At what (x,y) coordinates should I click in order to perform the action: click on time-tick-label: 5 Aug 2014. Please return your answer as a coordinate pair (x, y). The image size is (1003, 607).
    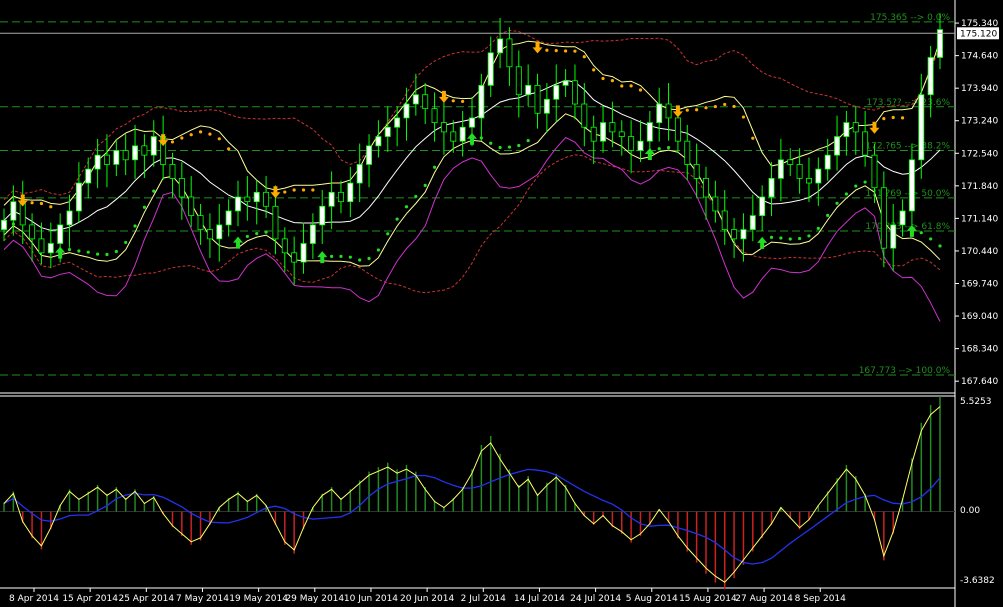
    Looking at the image, I should click on (652, 599).